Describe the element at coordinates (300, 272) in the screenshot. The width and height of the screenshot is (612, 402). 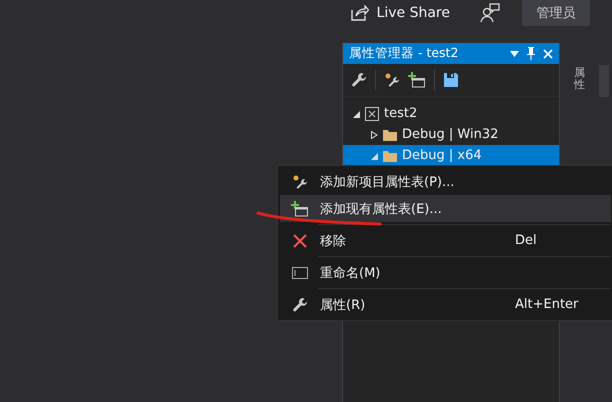
I see `rename-icon` at that location.